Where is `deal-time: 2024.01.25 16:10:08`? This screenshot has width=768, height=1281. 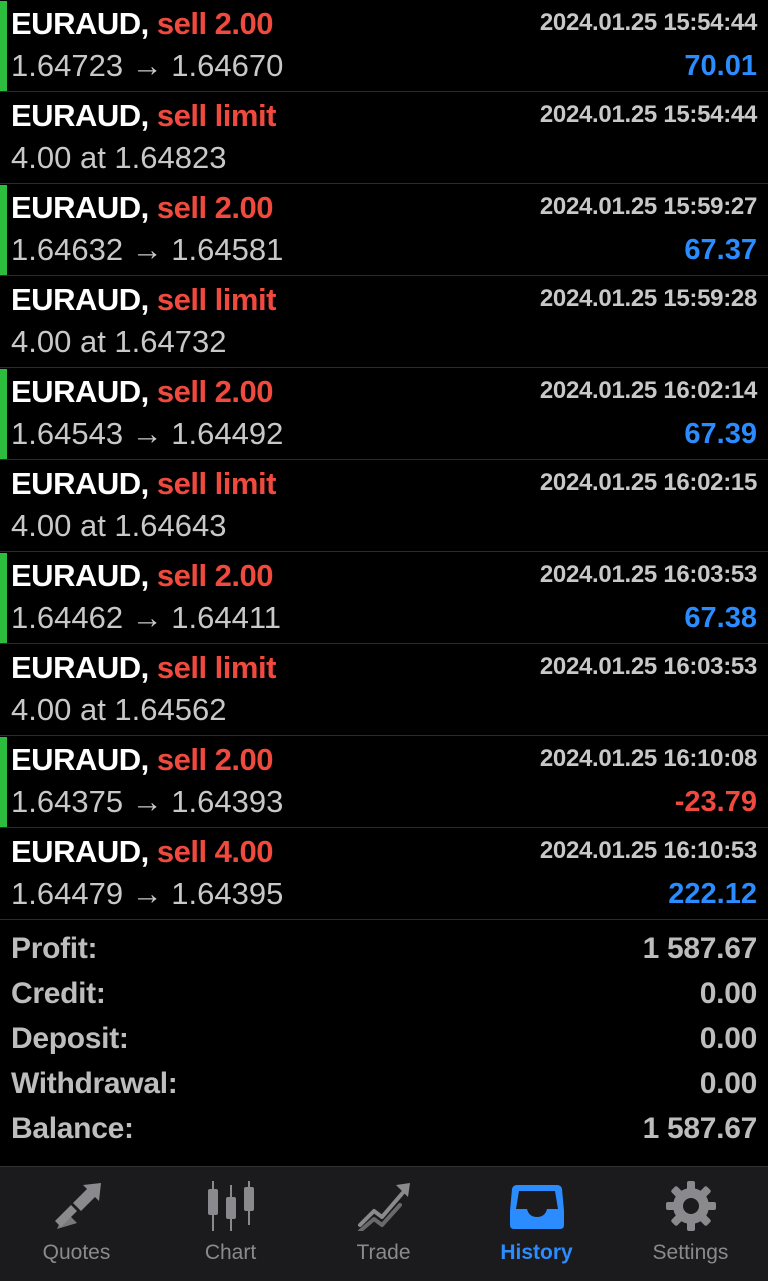
deal-time: 2024.01.25 16:10:08 is located at coordinates (648, 758).